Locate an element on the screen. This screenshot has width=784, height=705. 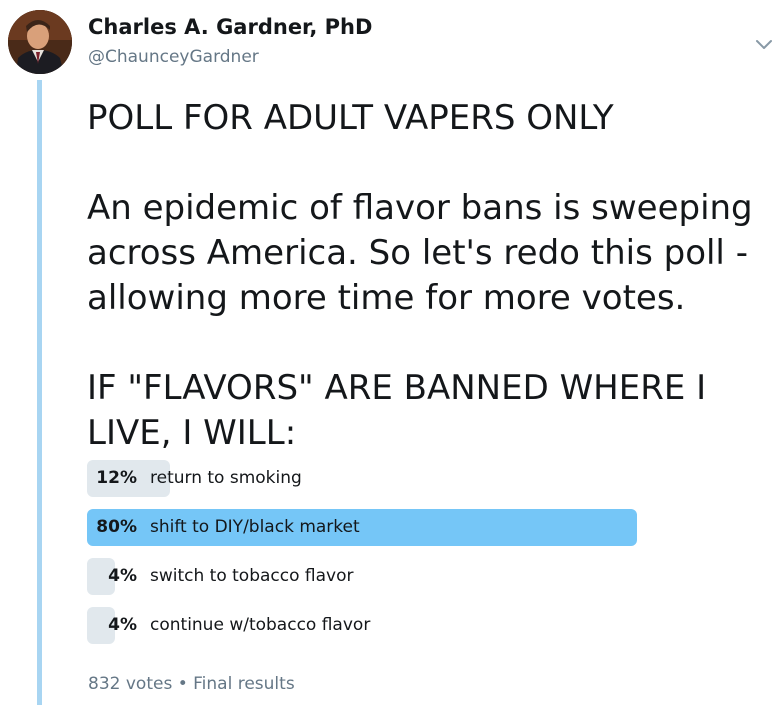
avatar-image is located at coordinates (40, 42).